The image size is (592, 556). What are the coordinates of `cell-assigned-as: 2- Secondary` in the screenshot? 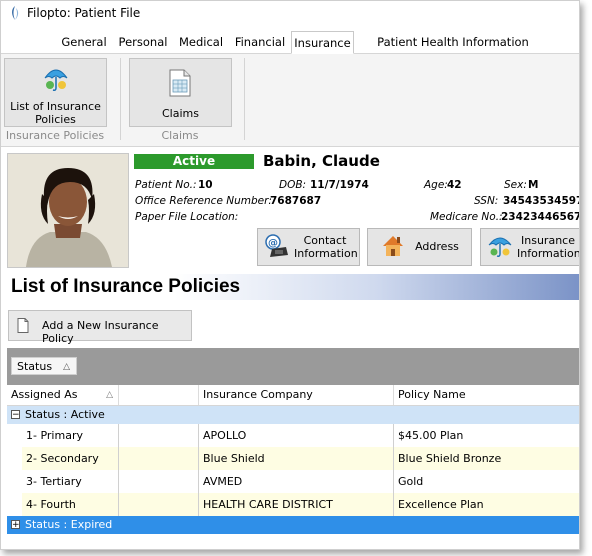 It's located at (70, 458).